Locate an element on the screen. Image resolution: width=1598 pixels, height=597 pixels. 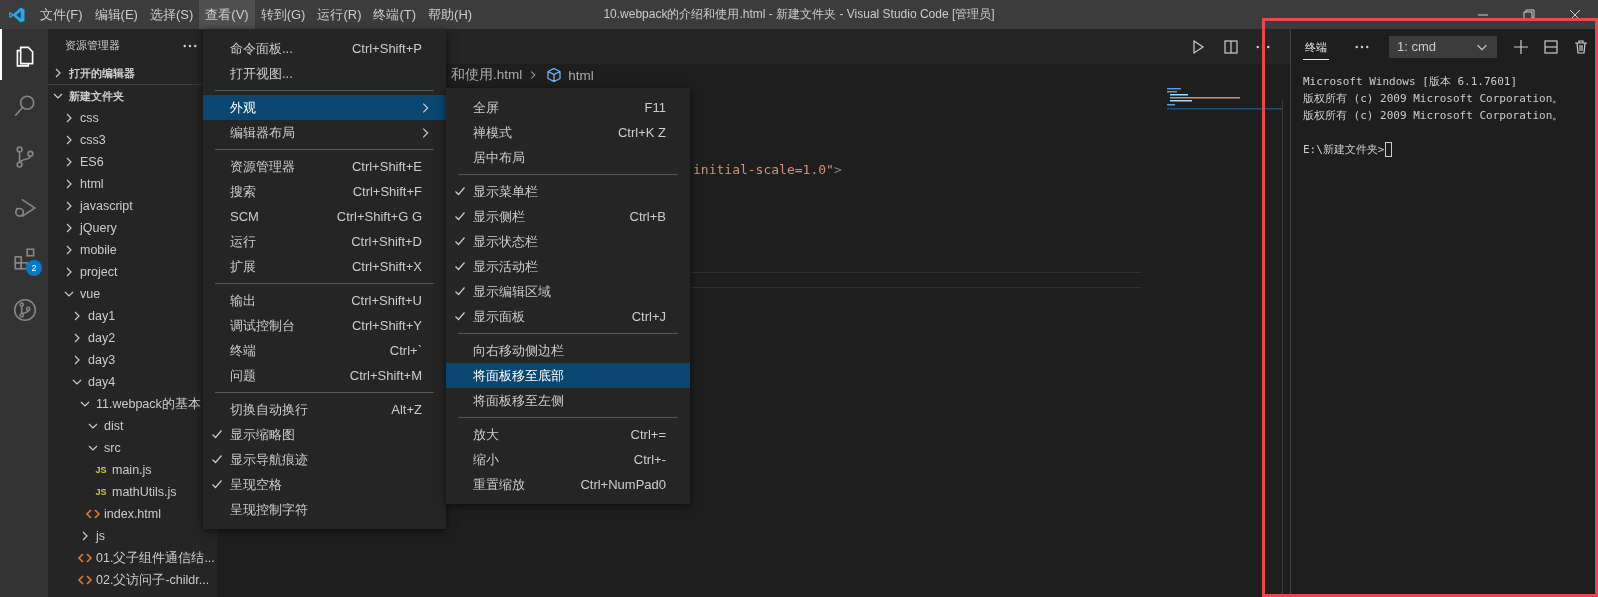
run-icon is located at coordinates (1198, 46).